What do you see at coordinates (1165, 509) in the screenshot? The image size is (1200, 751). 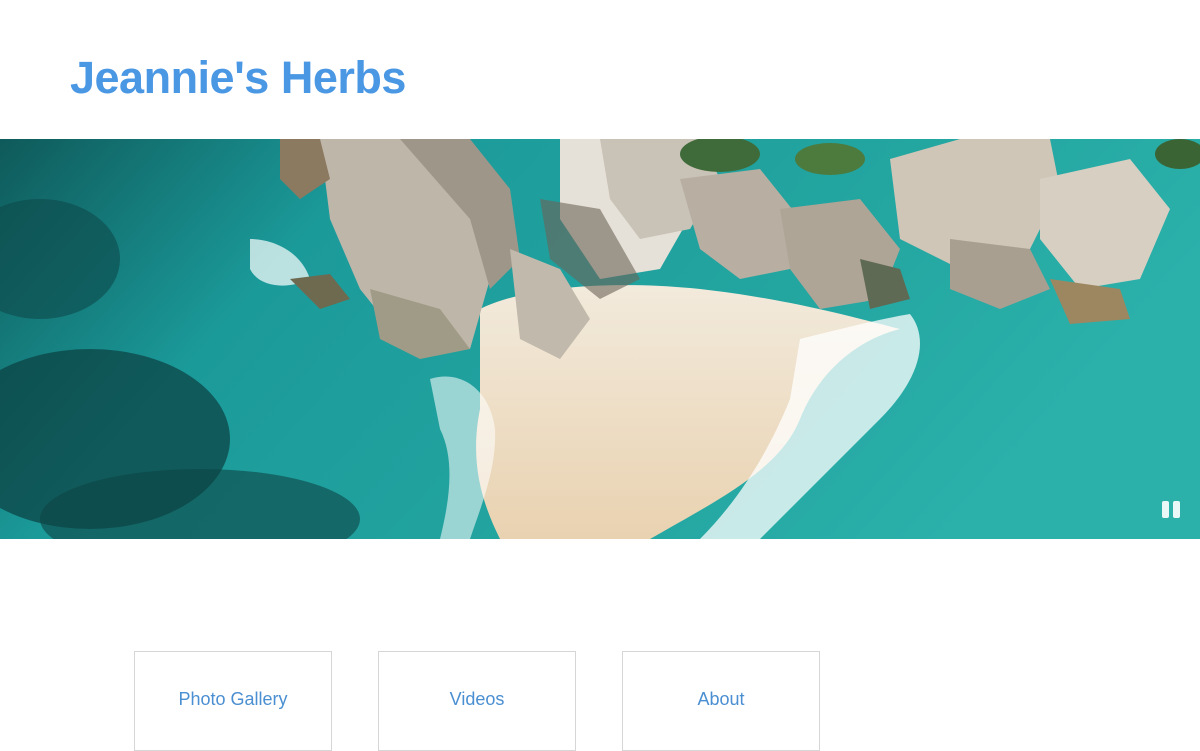 I see `pause-icon-bar-left` at bounding box center [1165, 509].